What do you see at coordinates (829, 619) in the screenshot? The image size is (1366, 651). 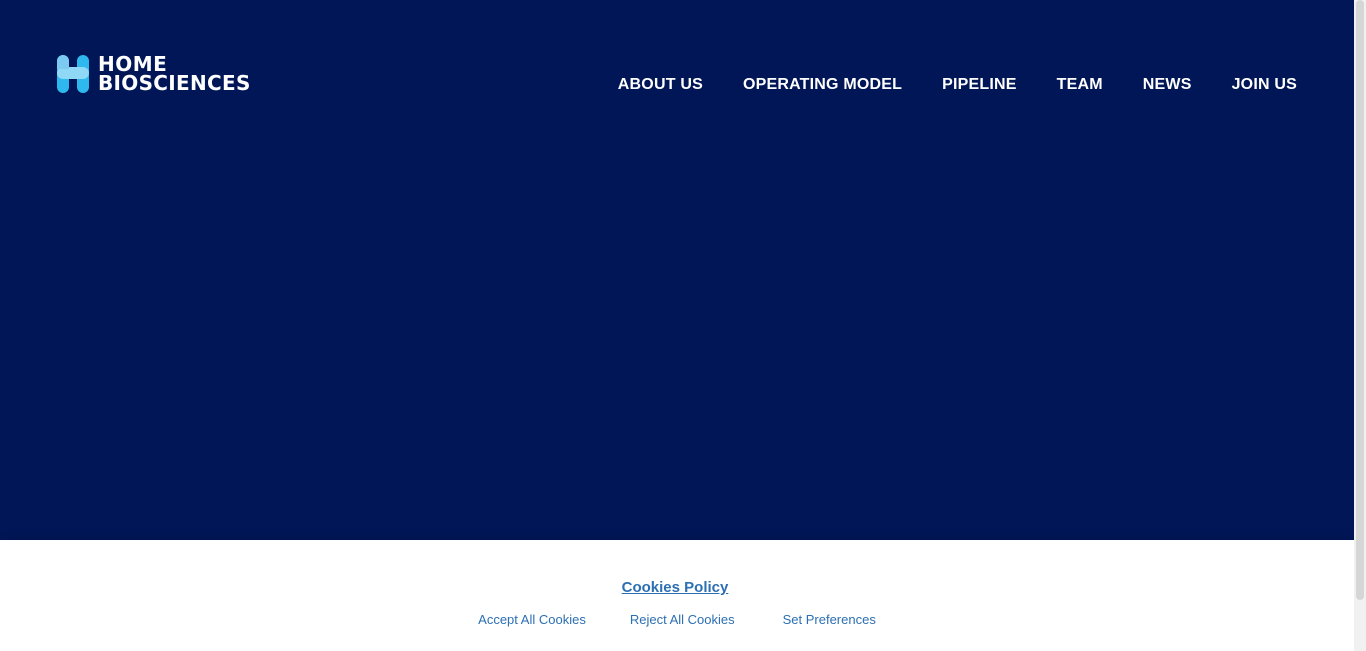 I see `set-preferences-button: Set Preferences` at bounding box center [829, 619].